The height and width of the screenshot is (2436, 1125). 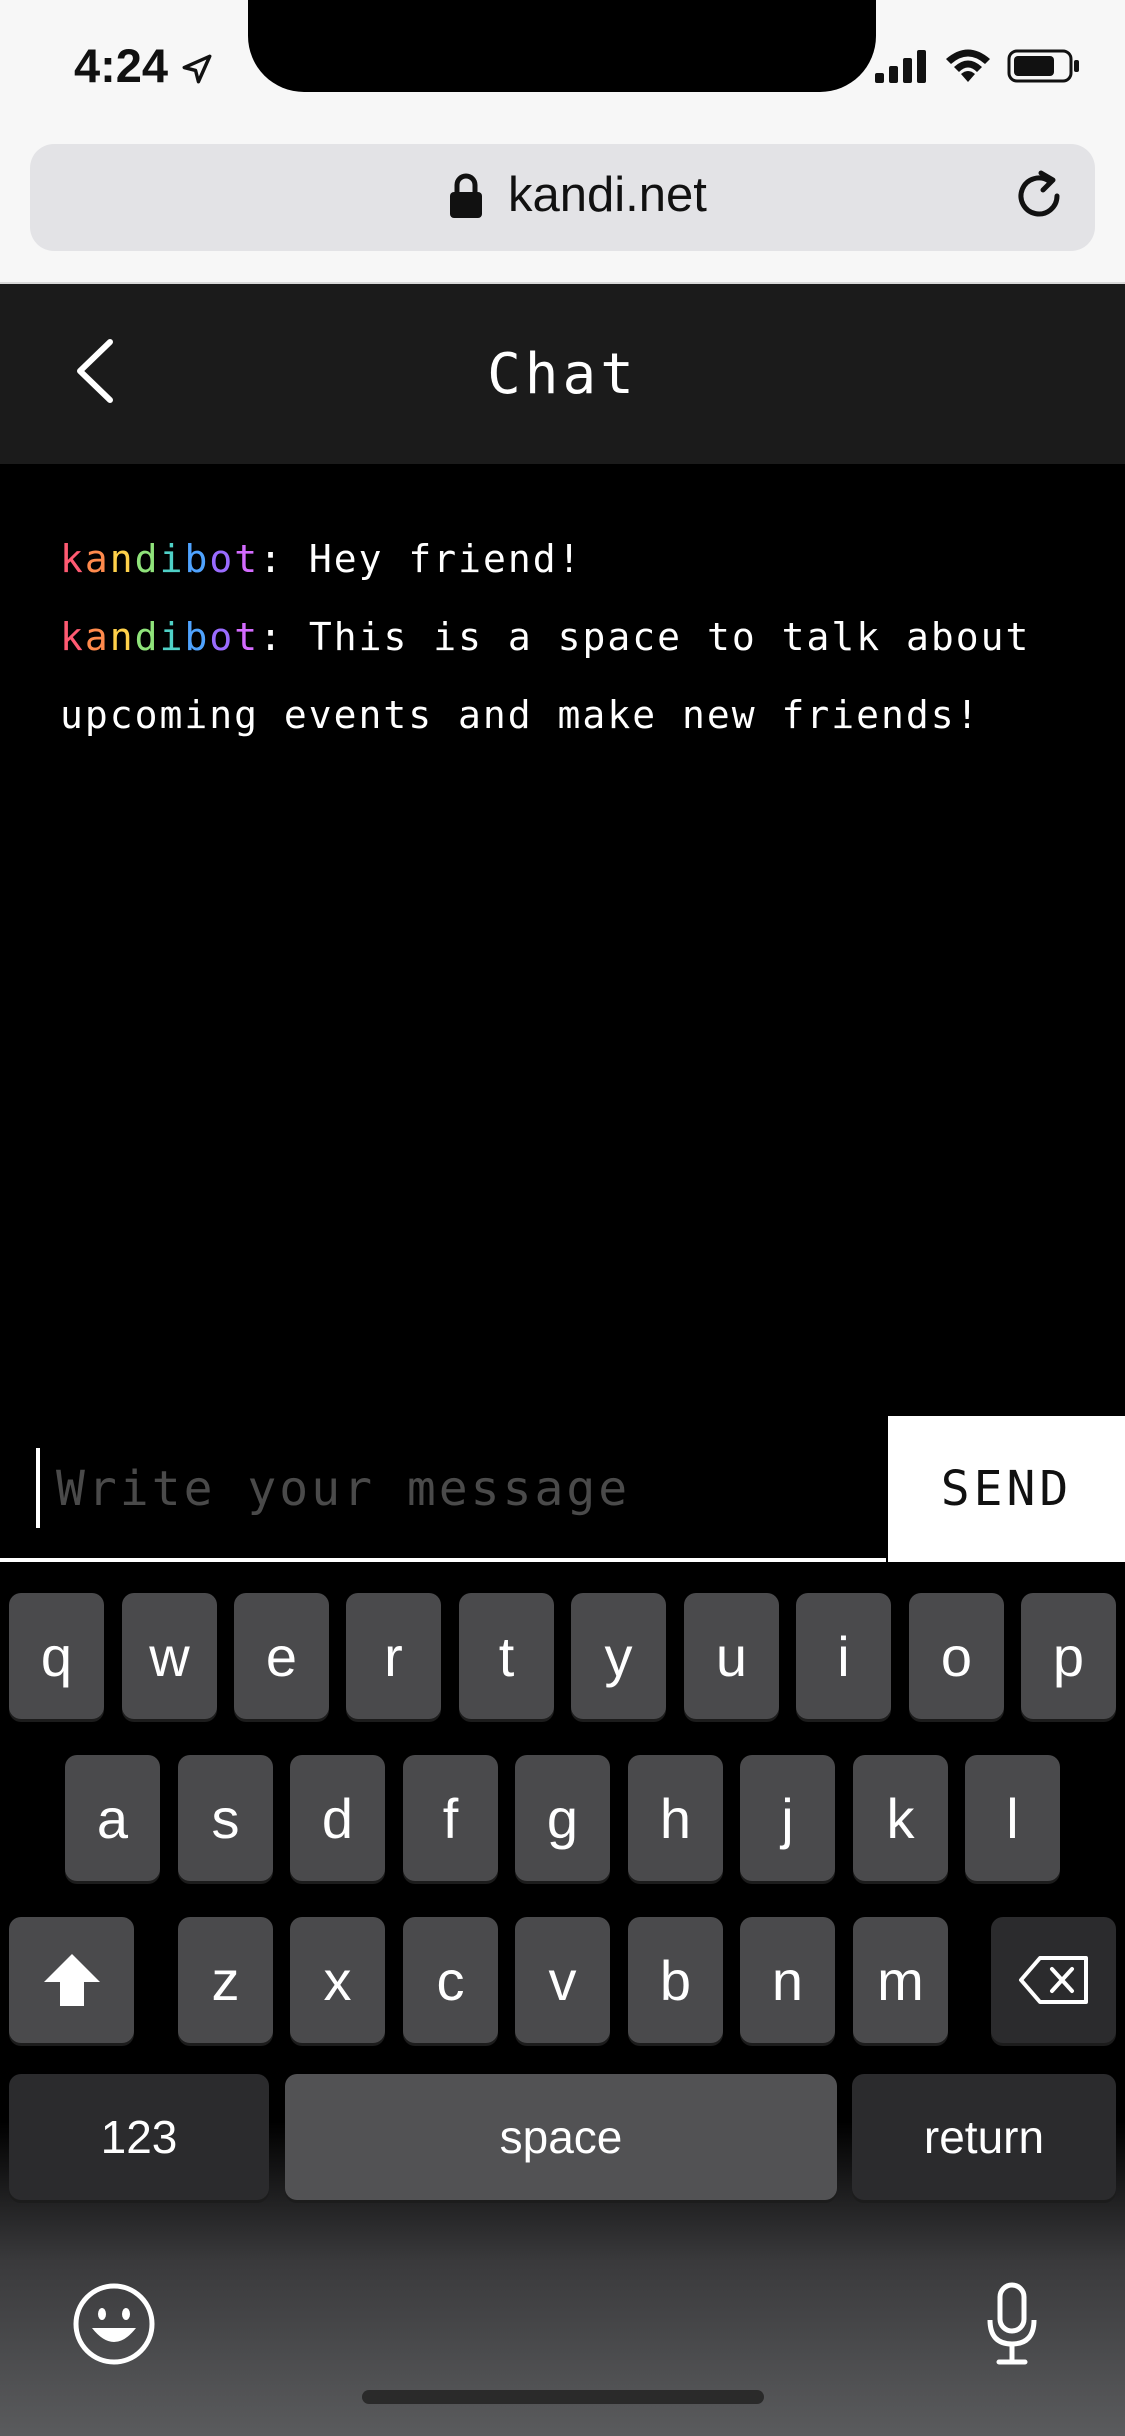 What do you see at coordinates (197, 69) in the screenshot?
I see `location-arrow-icon` at bounding box center [197, 69].